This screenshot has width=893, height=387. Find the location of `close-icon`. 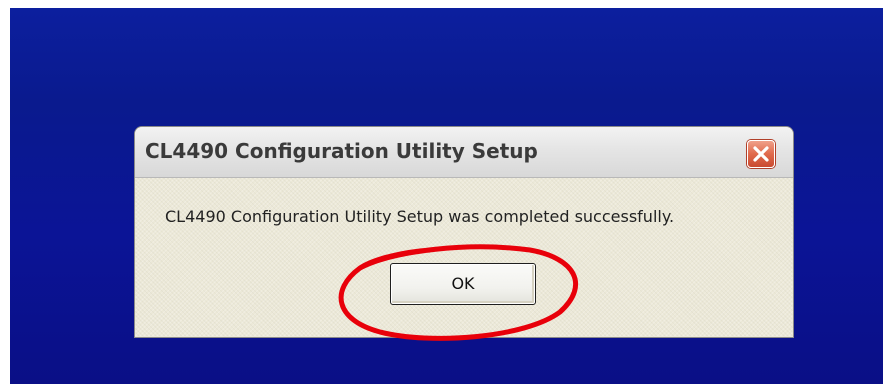

close-icon is located at coordinates (761, 154).